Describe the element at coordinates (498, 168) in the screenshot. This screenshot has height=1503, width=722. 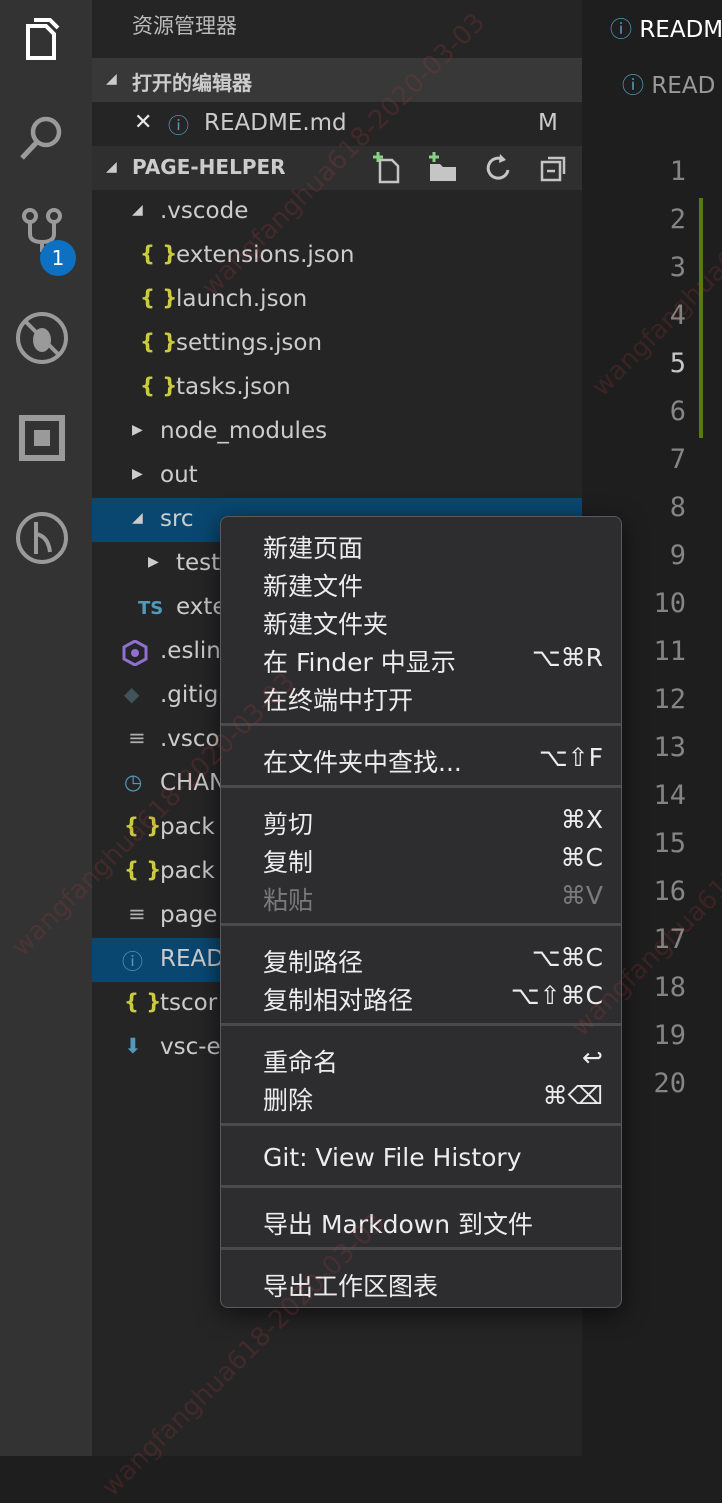
I see `refresh-icon` at that location.